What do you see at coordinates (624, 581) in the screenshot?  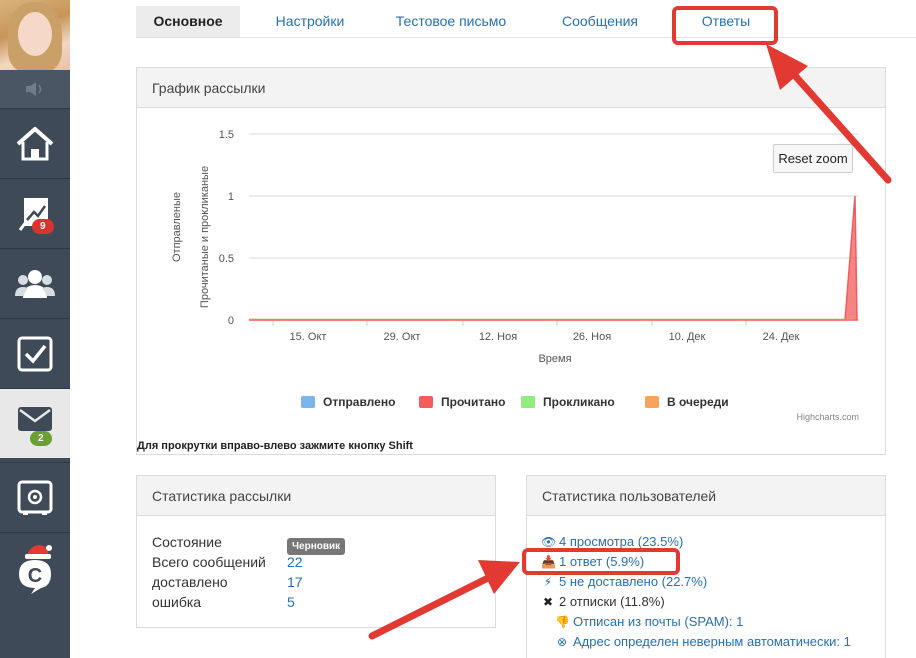 I see `not-delivered-link: ⚡ 5 не доставлено (22.7%)` at bounding box center [624, 581].